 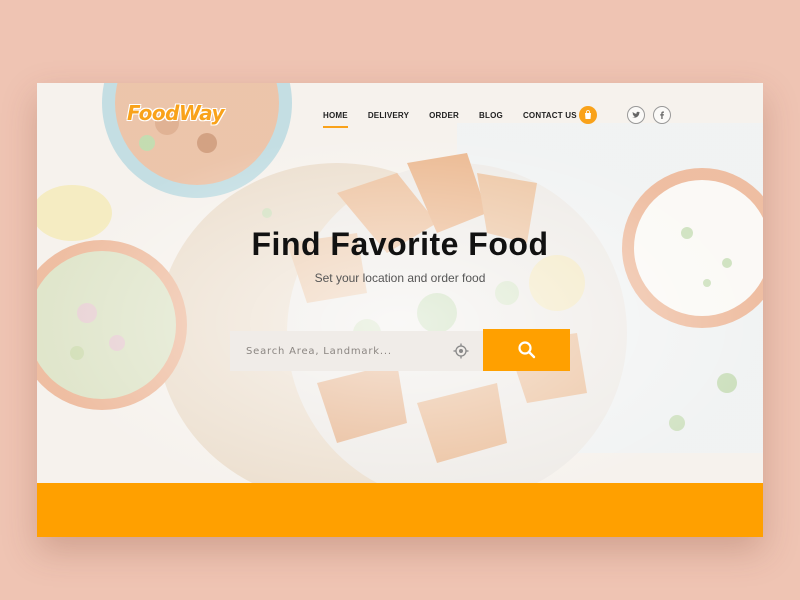 I want to click on hero-title: Find Favorite Food, so click(x=400, y=244).